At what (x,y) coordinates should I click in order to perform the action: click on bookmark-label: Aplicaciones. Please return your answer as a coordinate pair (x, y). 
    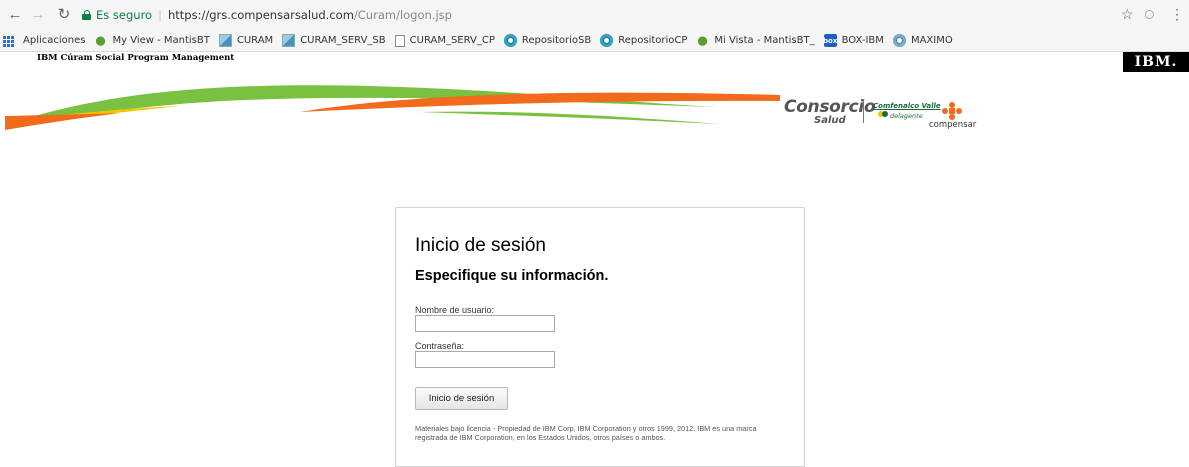
    Looking at the image, I should click on (54, 40).